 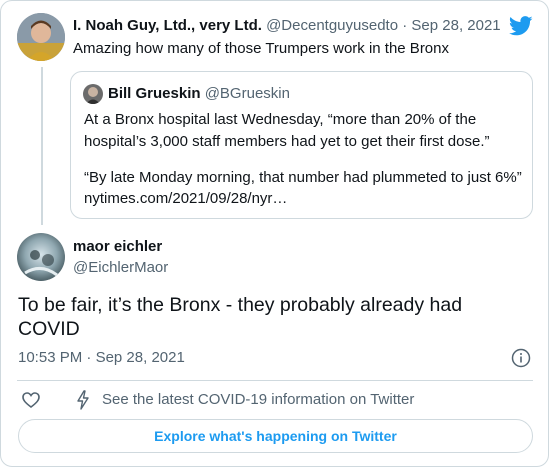 I want to click on main-timestamp: 10:53 PM · Sep 28, 2021, so click(x=101, y=357).